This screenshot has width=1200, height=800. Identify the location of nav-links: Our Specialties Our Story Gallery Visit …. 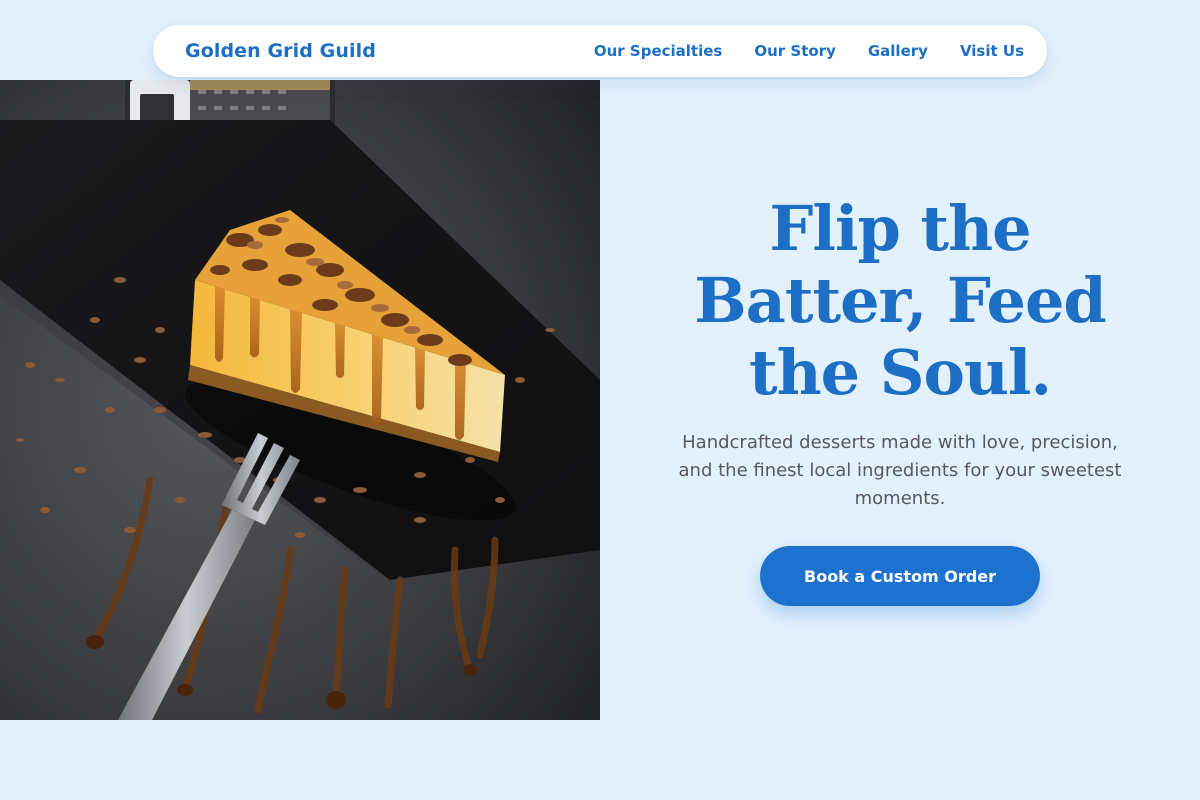
(809, 51).